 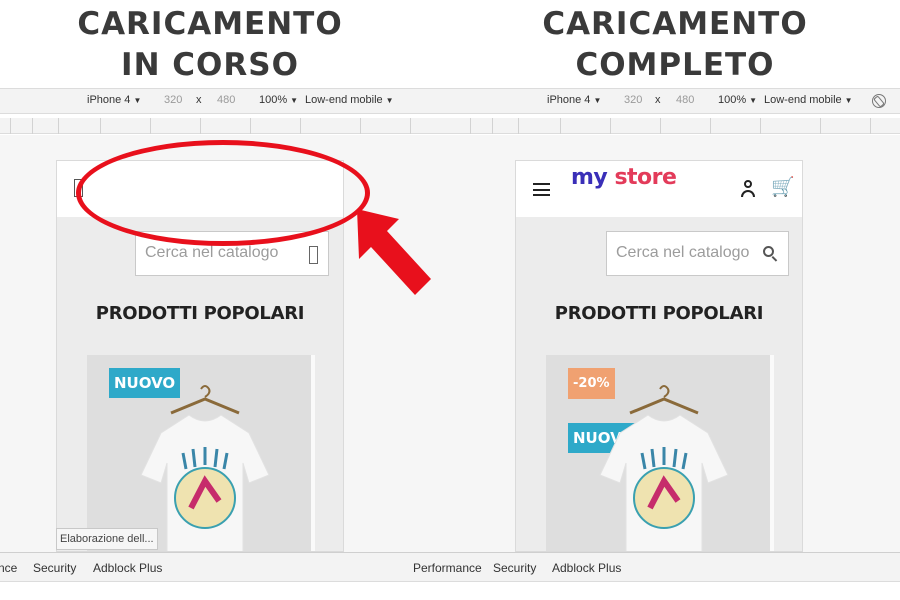 I want to click on product-card: NUOVO, so click(x=201, y=453).